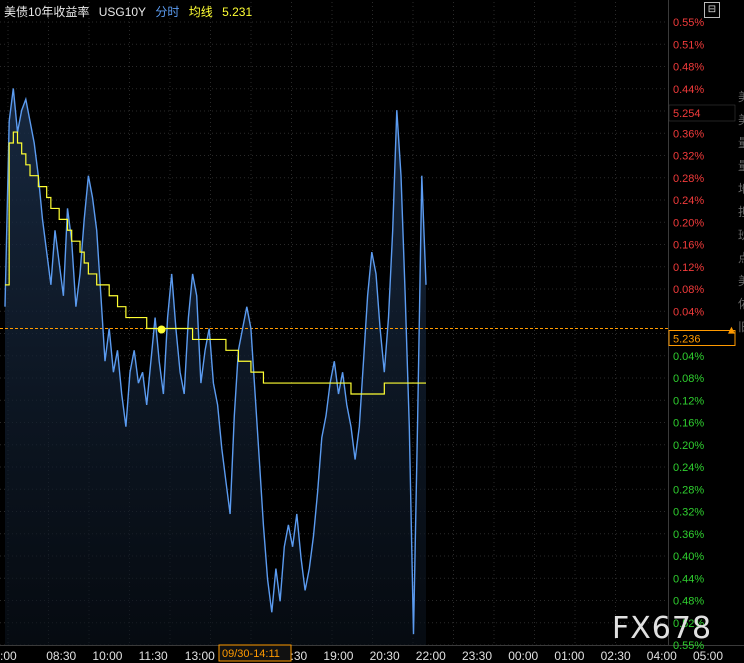  I want to click on x-axis-tick-label: 20:30, so click(385, 656).